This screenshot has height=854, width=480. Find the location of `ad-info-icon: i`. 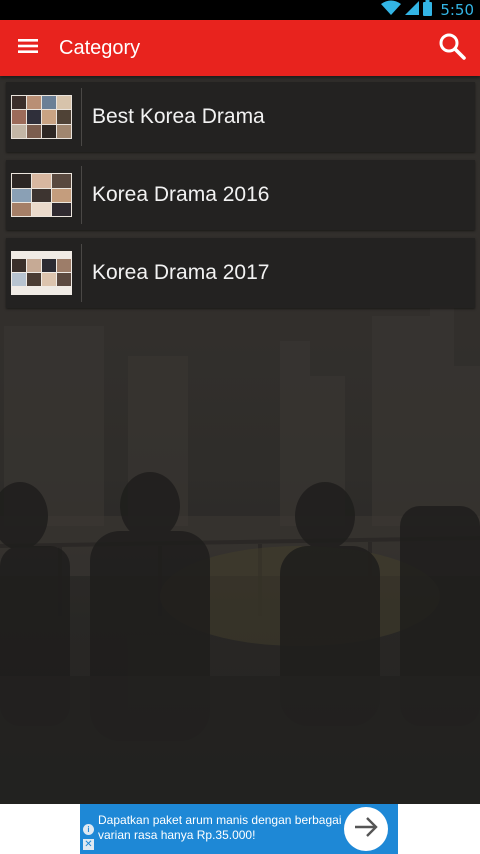

ad-info-icon: i is located at coordinates (88, 829).